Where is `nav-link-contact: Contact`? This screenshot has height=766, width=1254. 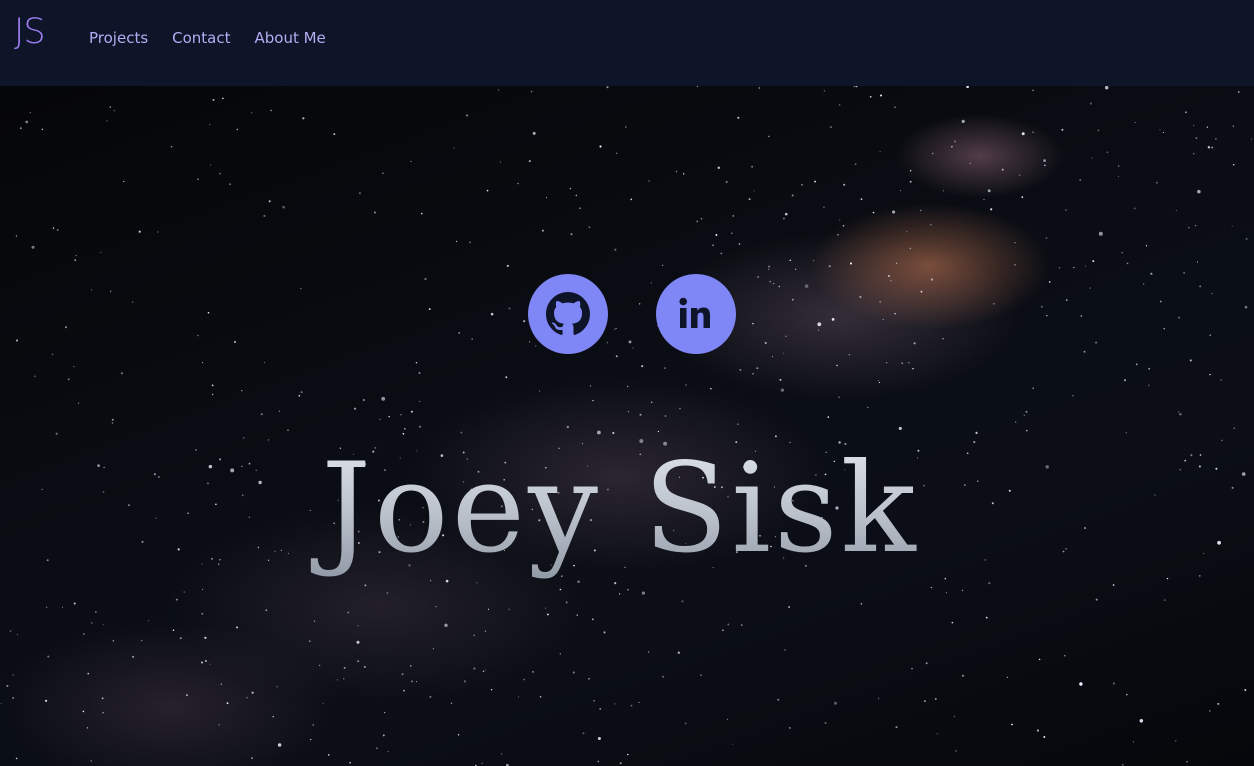
nav-link-contact: Contact is located at coordinates (201, 38).